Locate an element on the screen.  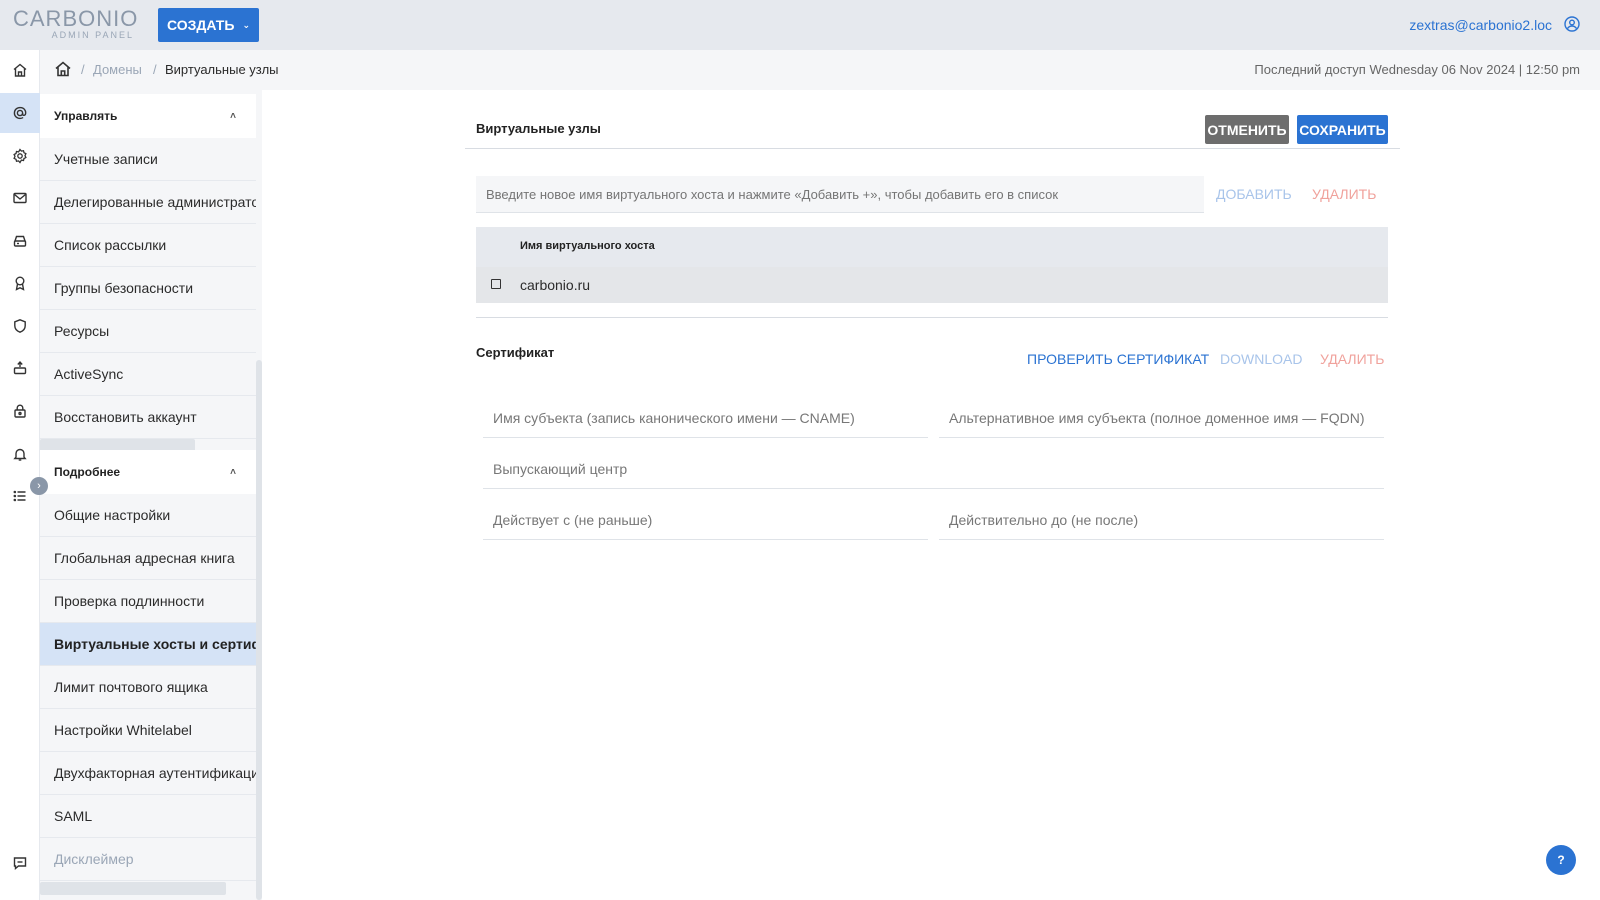
section-details-header: Подробнее ˄ is located at coordinates (148, 472).